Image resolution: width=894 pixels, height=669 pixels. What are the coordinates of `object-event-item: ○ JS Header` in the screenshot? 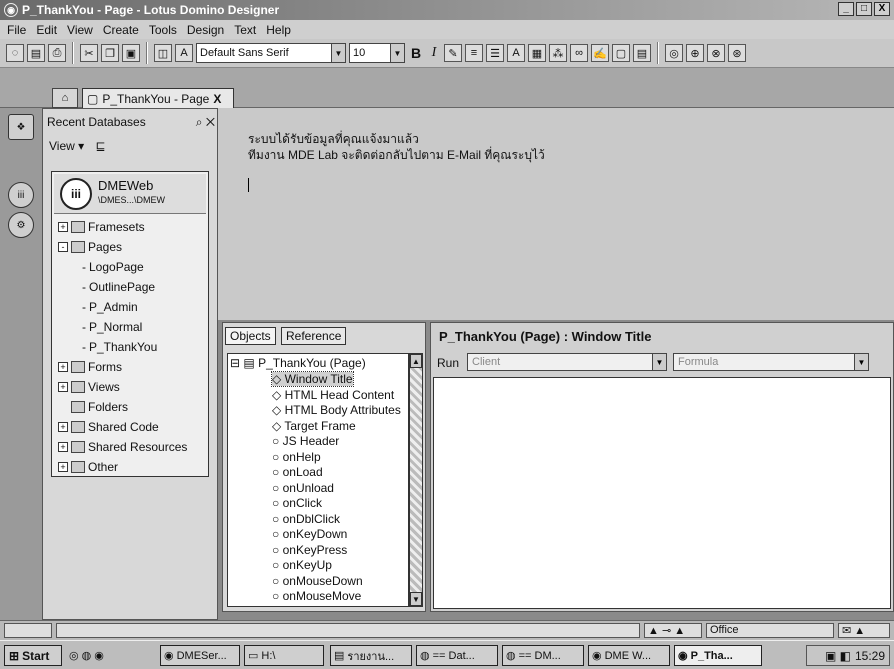 It's located at (305, 441).